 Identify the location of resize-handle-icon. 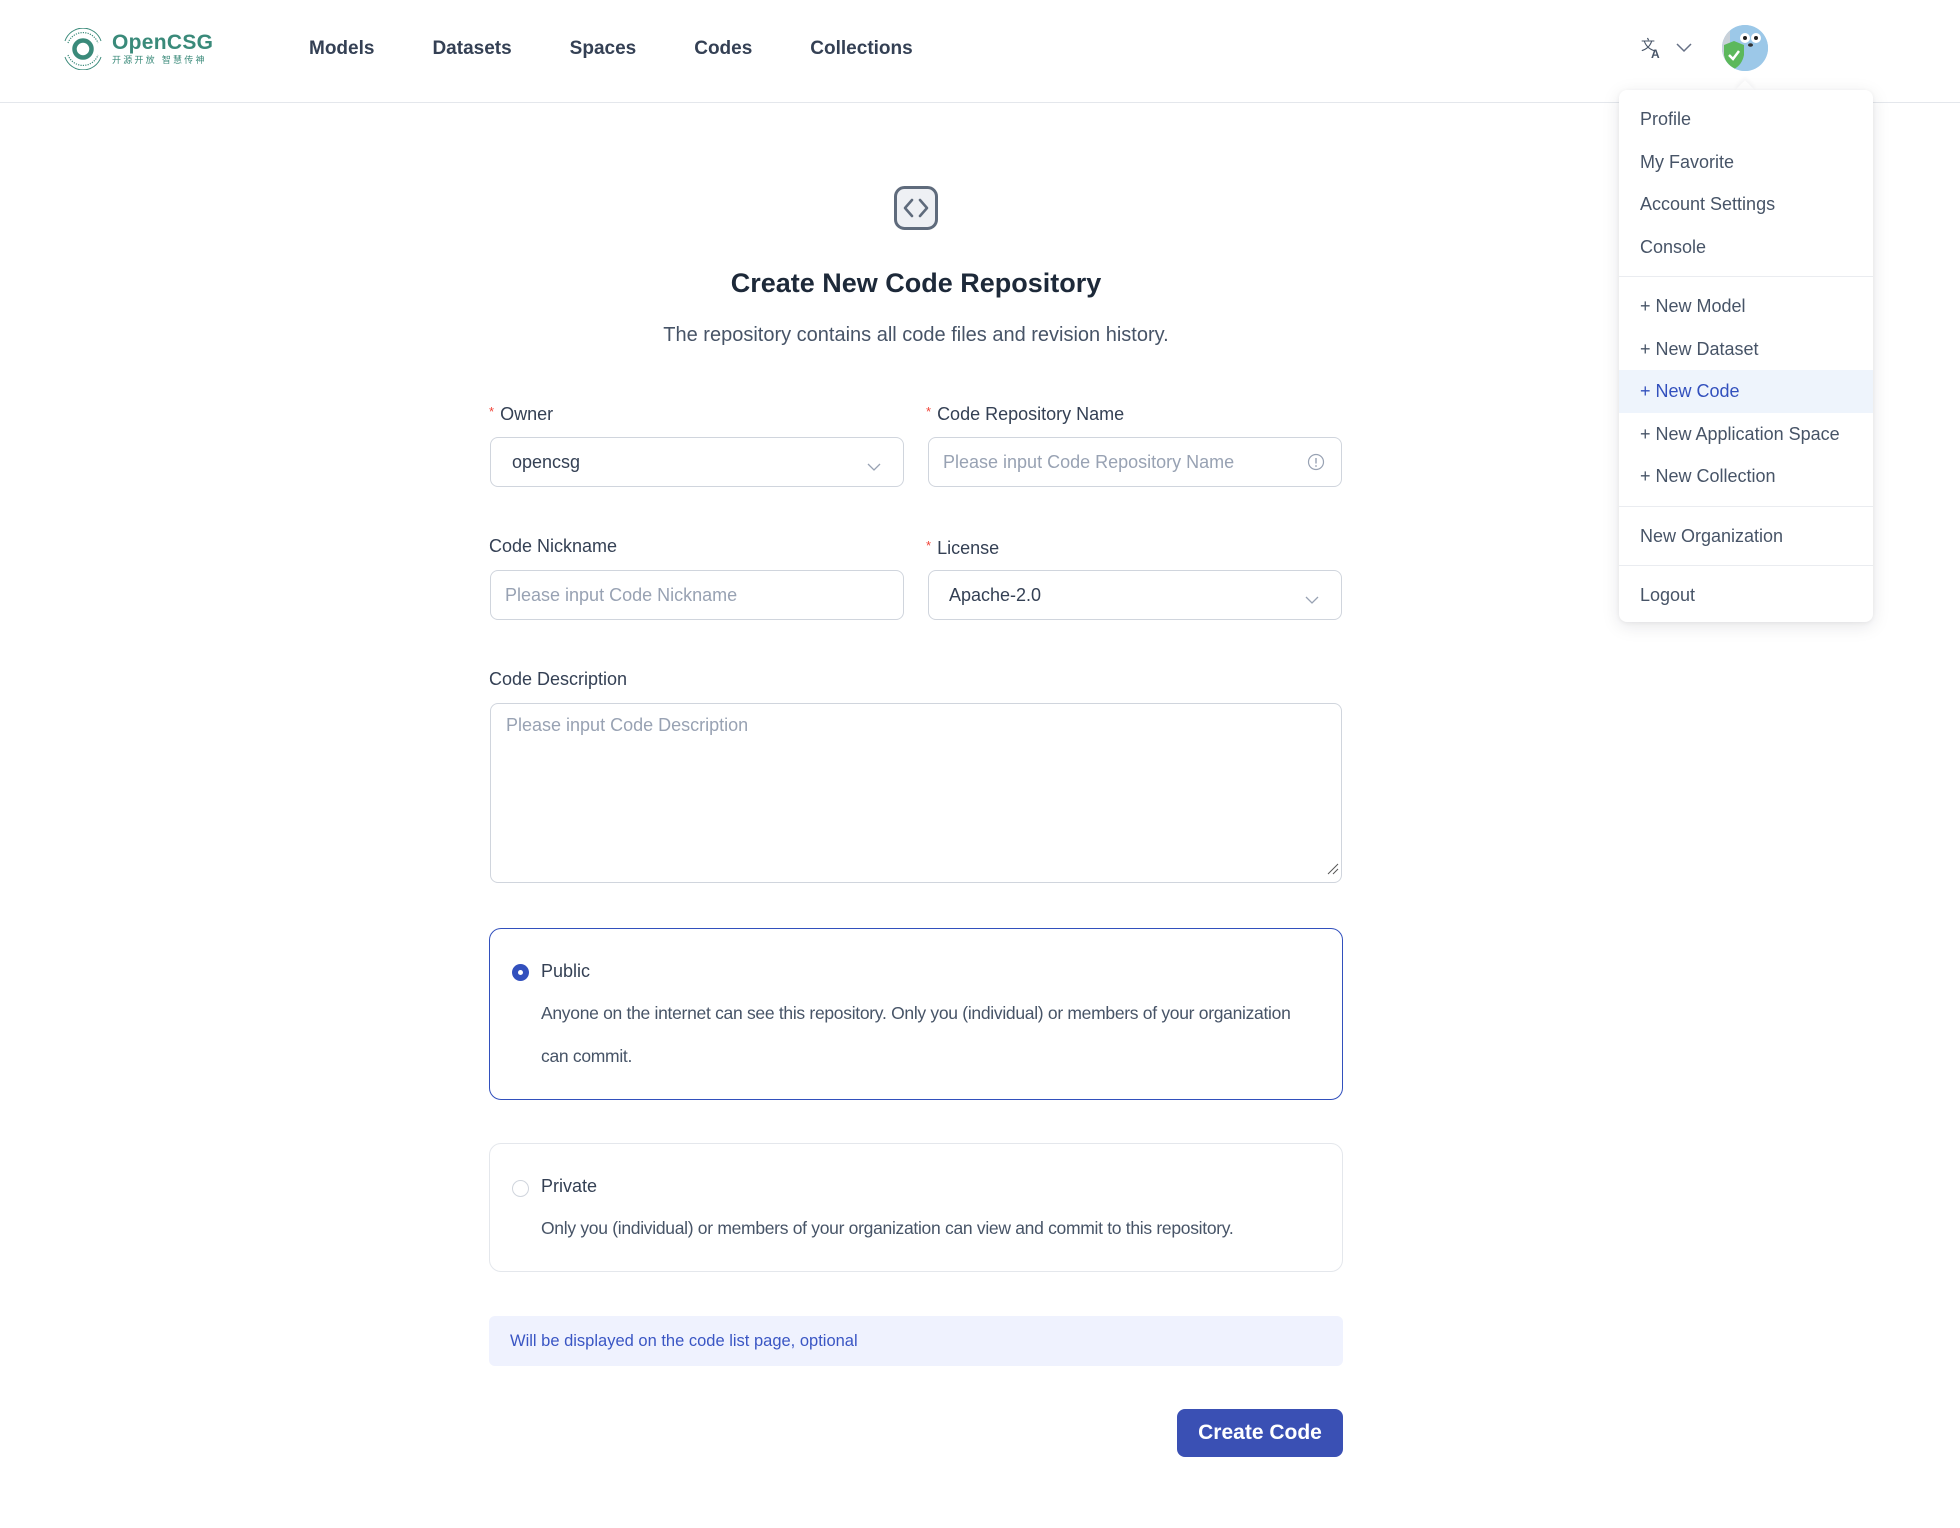
(1332, 870).